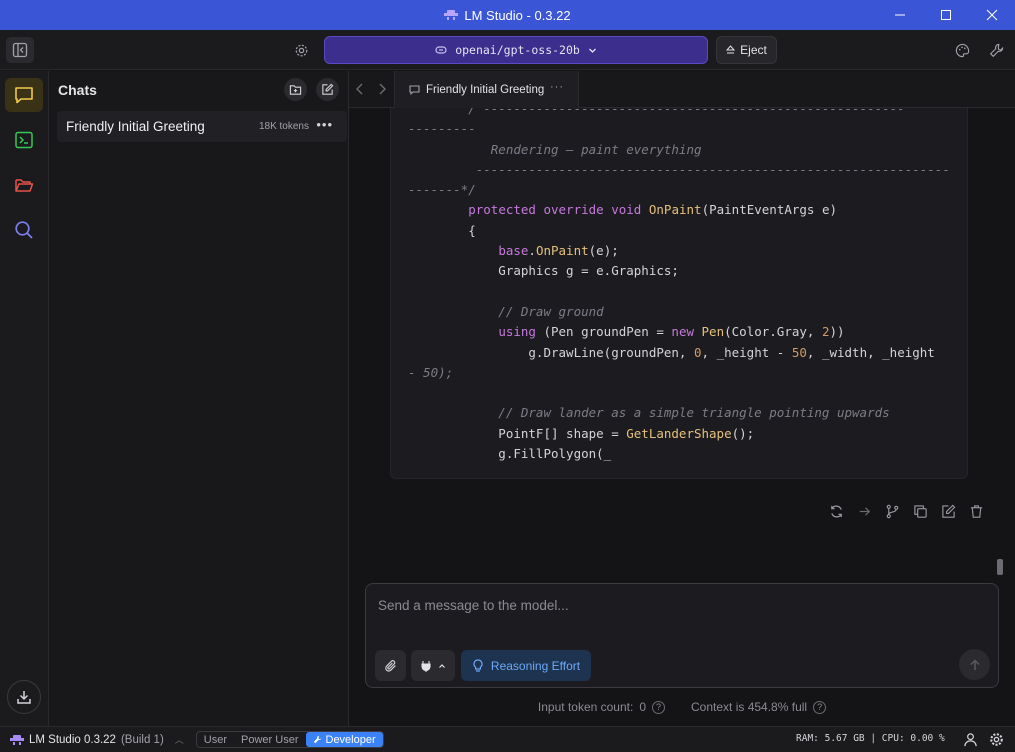 This screenshot has width=1015, height=752. I want to click on continue-button, so click(864, 511).